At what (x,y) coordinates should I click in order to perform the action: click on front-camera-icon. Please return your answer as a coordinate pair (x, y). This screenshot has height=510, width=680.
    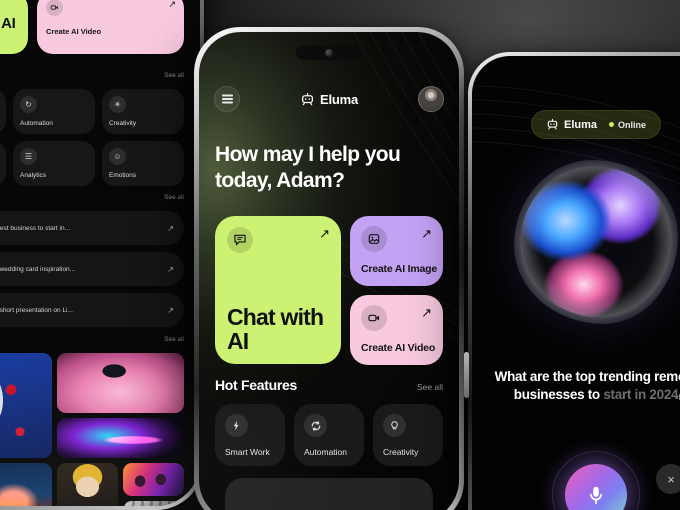
    Looking at the image, I should click on (329, 53).